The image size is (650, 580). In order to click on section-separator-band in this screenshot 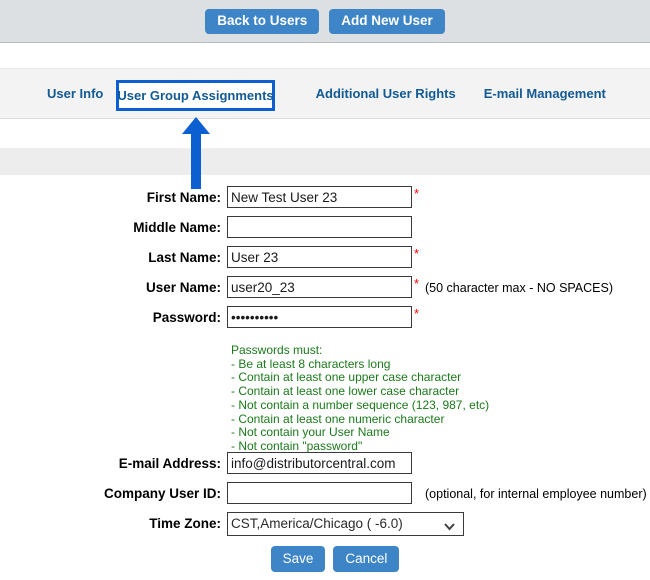, I will do `click(325, 161)`.